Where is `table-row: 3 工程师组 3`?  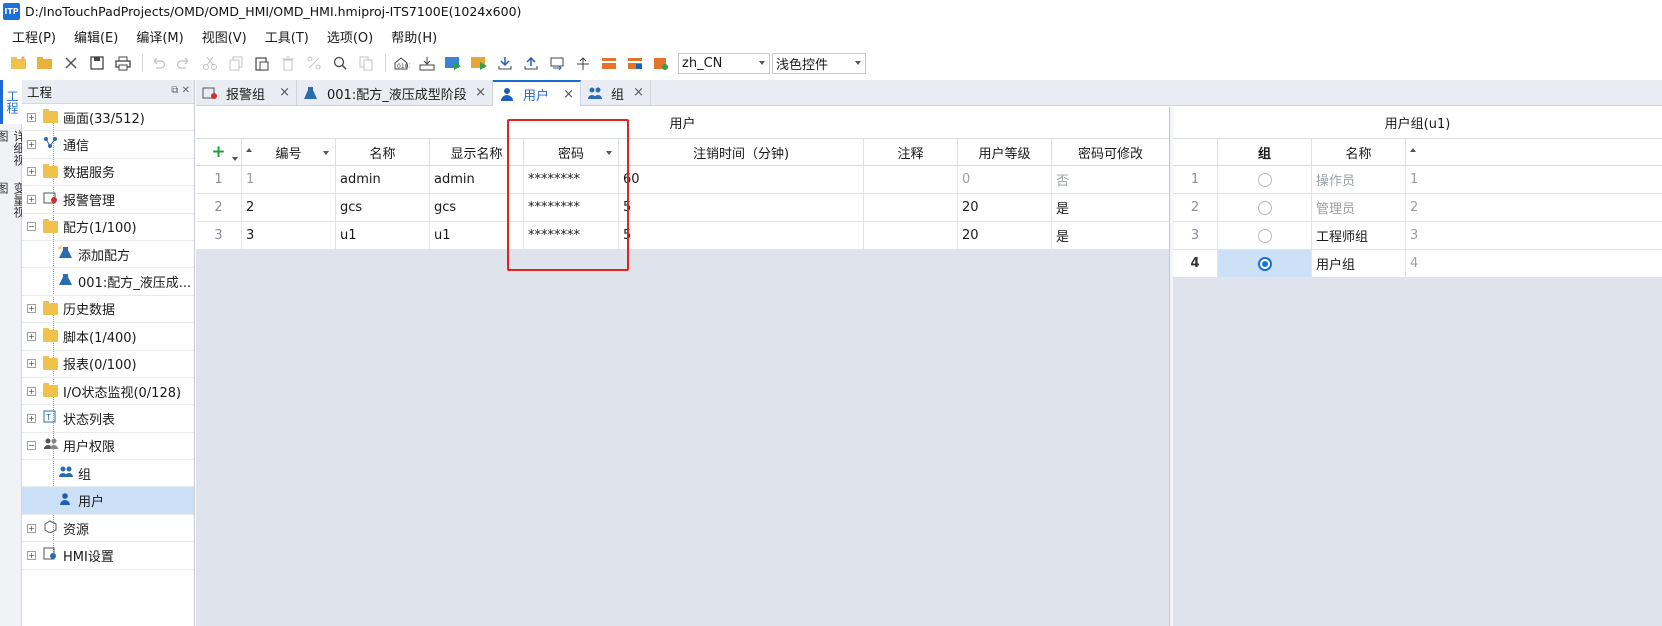 table-row: 3 工程师组 3 is located at coordinates (1417, 236).